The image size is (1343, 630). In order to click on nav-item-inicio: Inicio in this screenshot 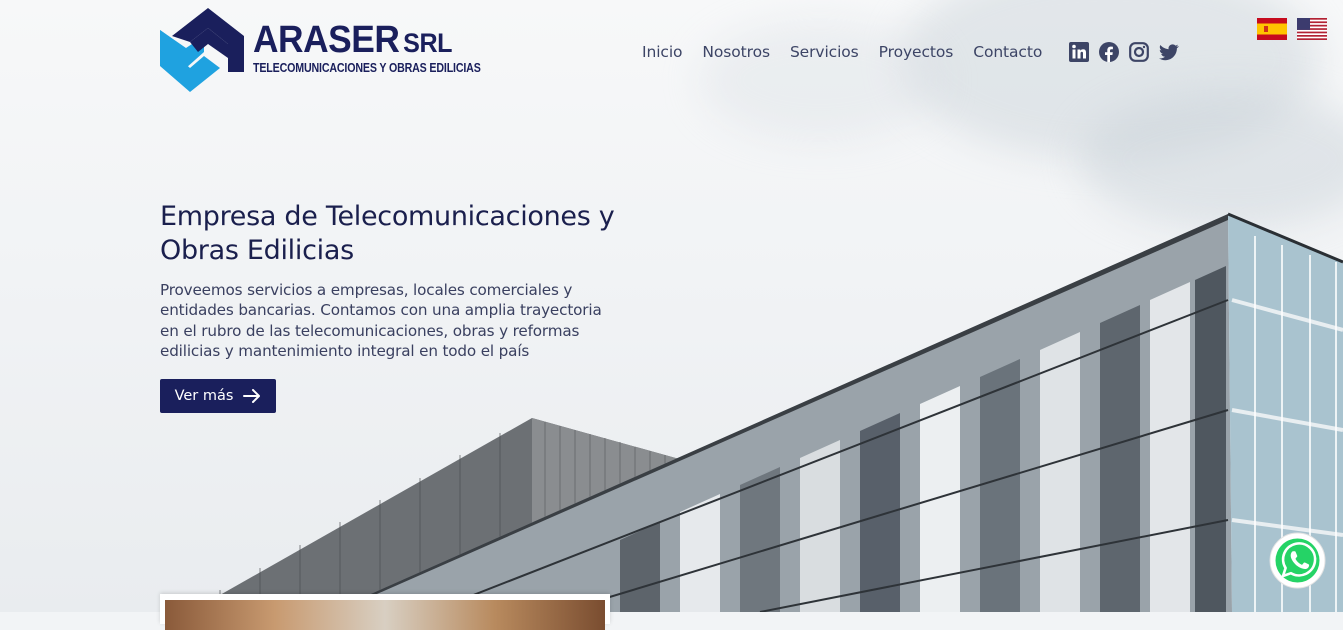, I will do `click(662, 52)`.